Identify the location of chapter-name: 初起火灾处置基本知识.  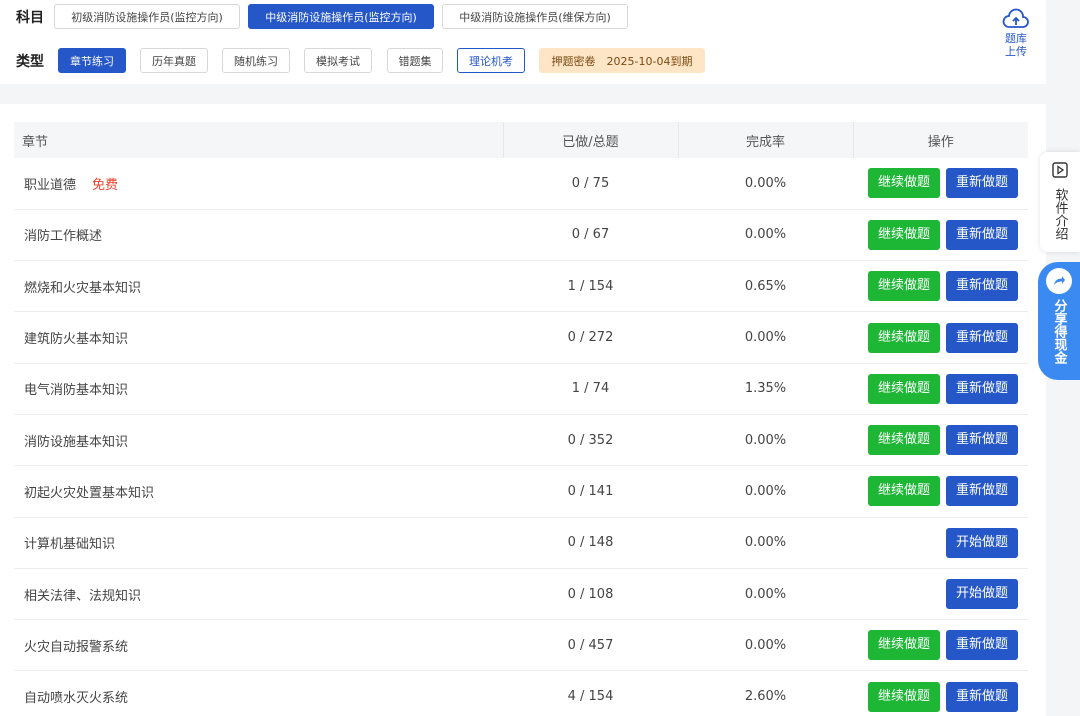
(89, 493).